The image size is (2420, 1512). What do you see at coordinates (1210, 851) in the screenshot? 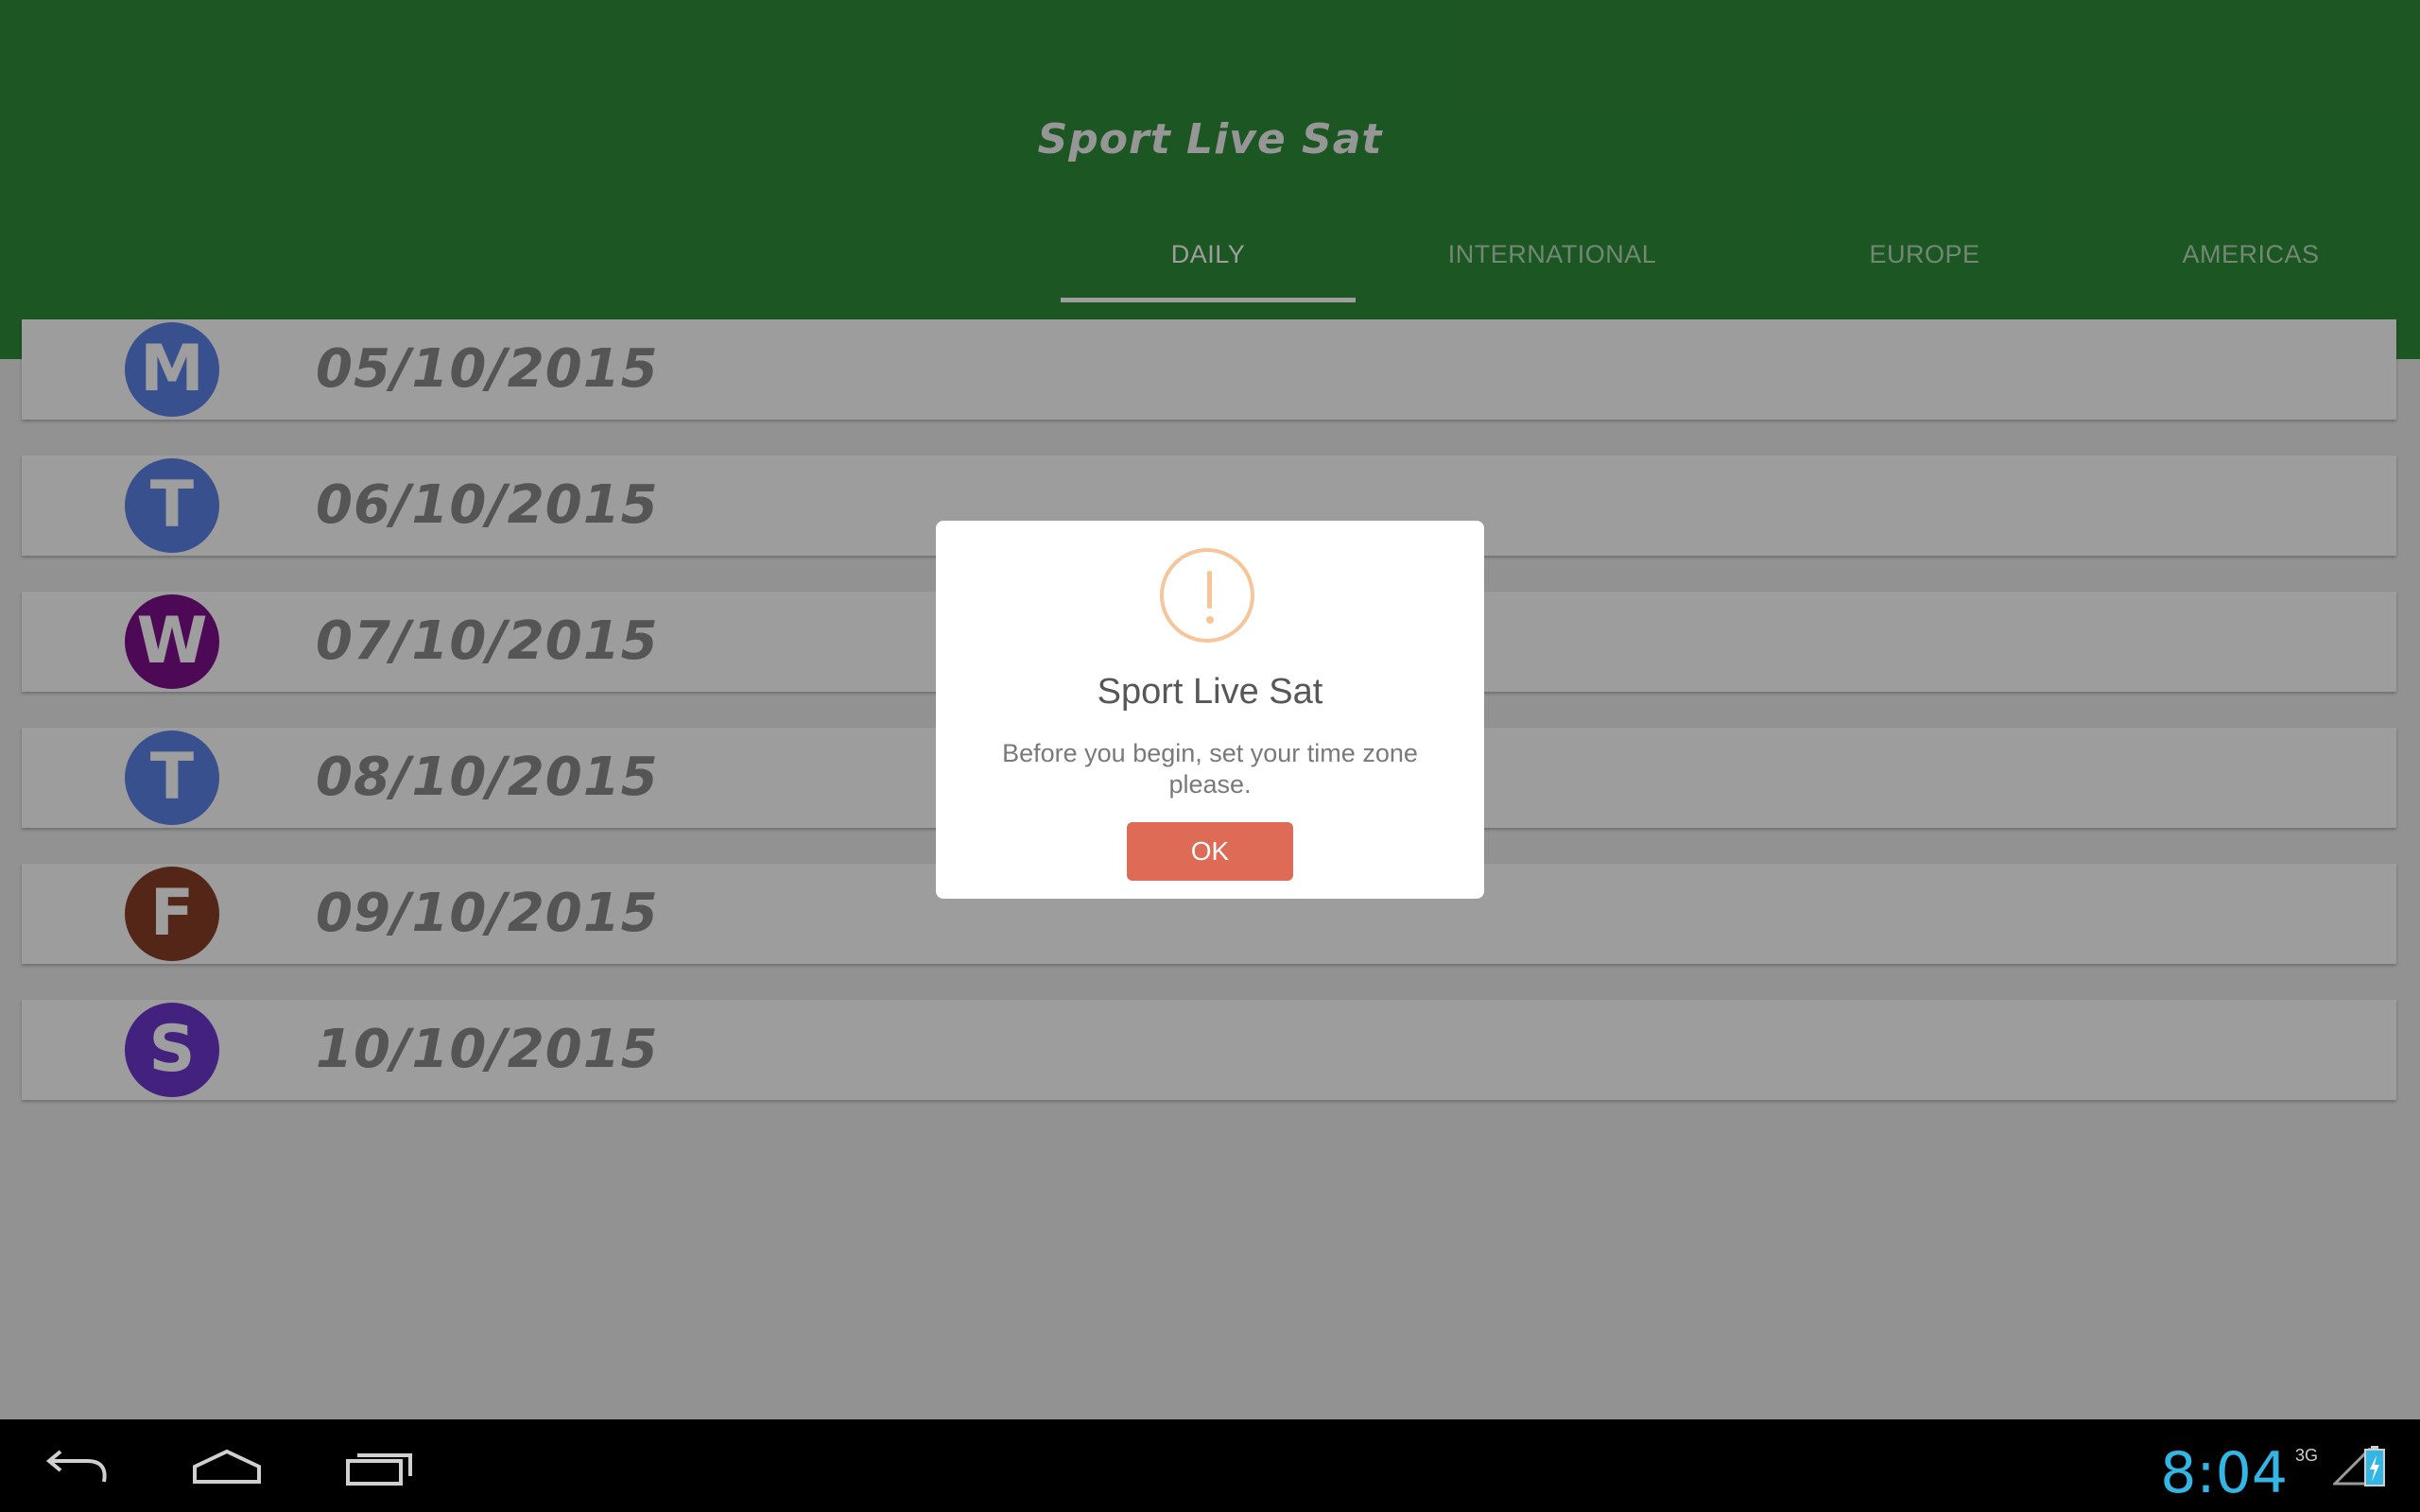
I see `ok-button: OK` at bounding box center [1210, 851].